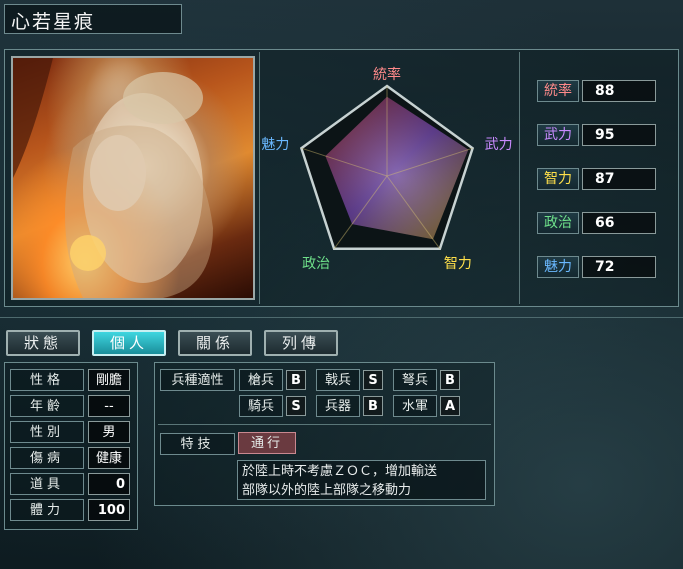 The image size is (683, 569). I want to click on portrait-art, so click(113, 178).